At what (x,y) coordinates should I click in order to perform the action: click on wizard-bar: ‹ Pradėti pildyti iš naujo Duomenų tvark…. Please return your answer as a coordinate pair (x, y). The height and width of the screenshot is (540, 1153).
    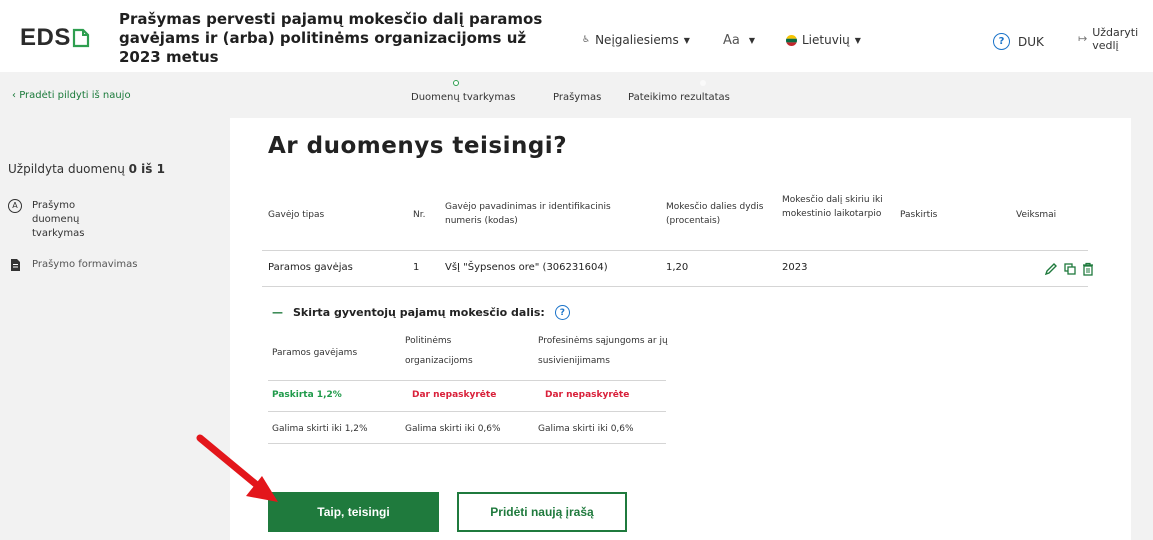
    Looking at the image, I should click on (576, 95).